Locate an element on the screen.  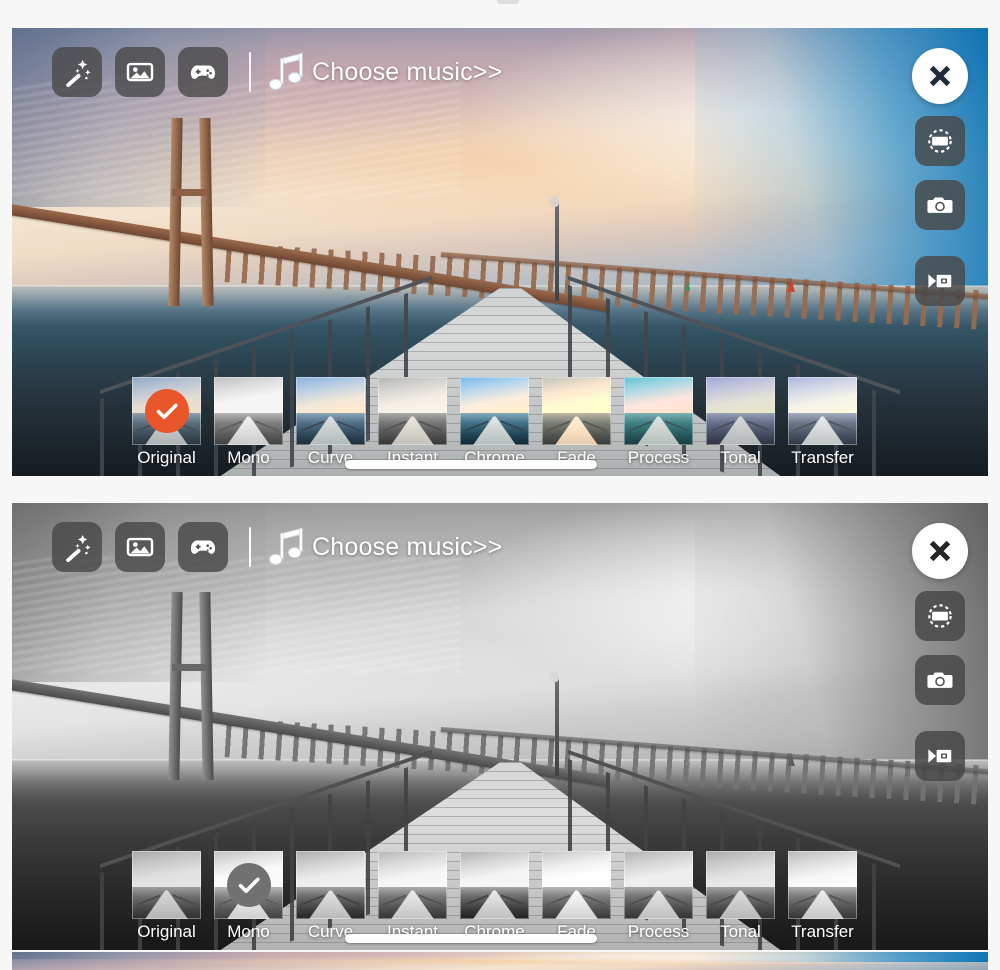
gamepad-icon is located at coordinates (203, 547).